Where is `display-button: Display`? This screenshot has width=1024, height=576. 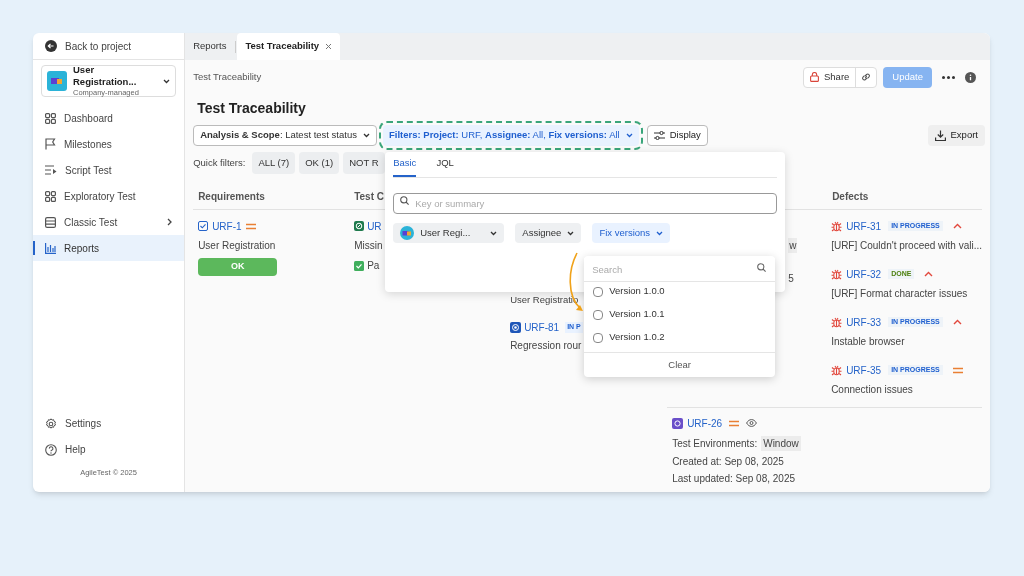
display-button: Display is located at coordinates (677, 135).